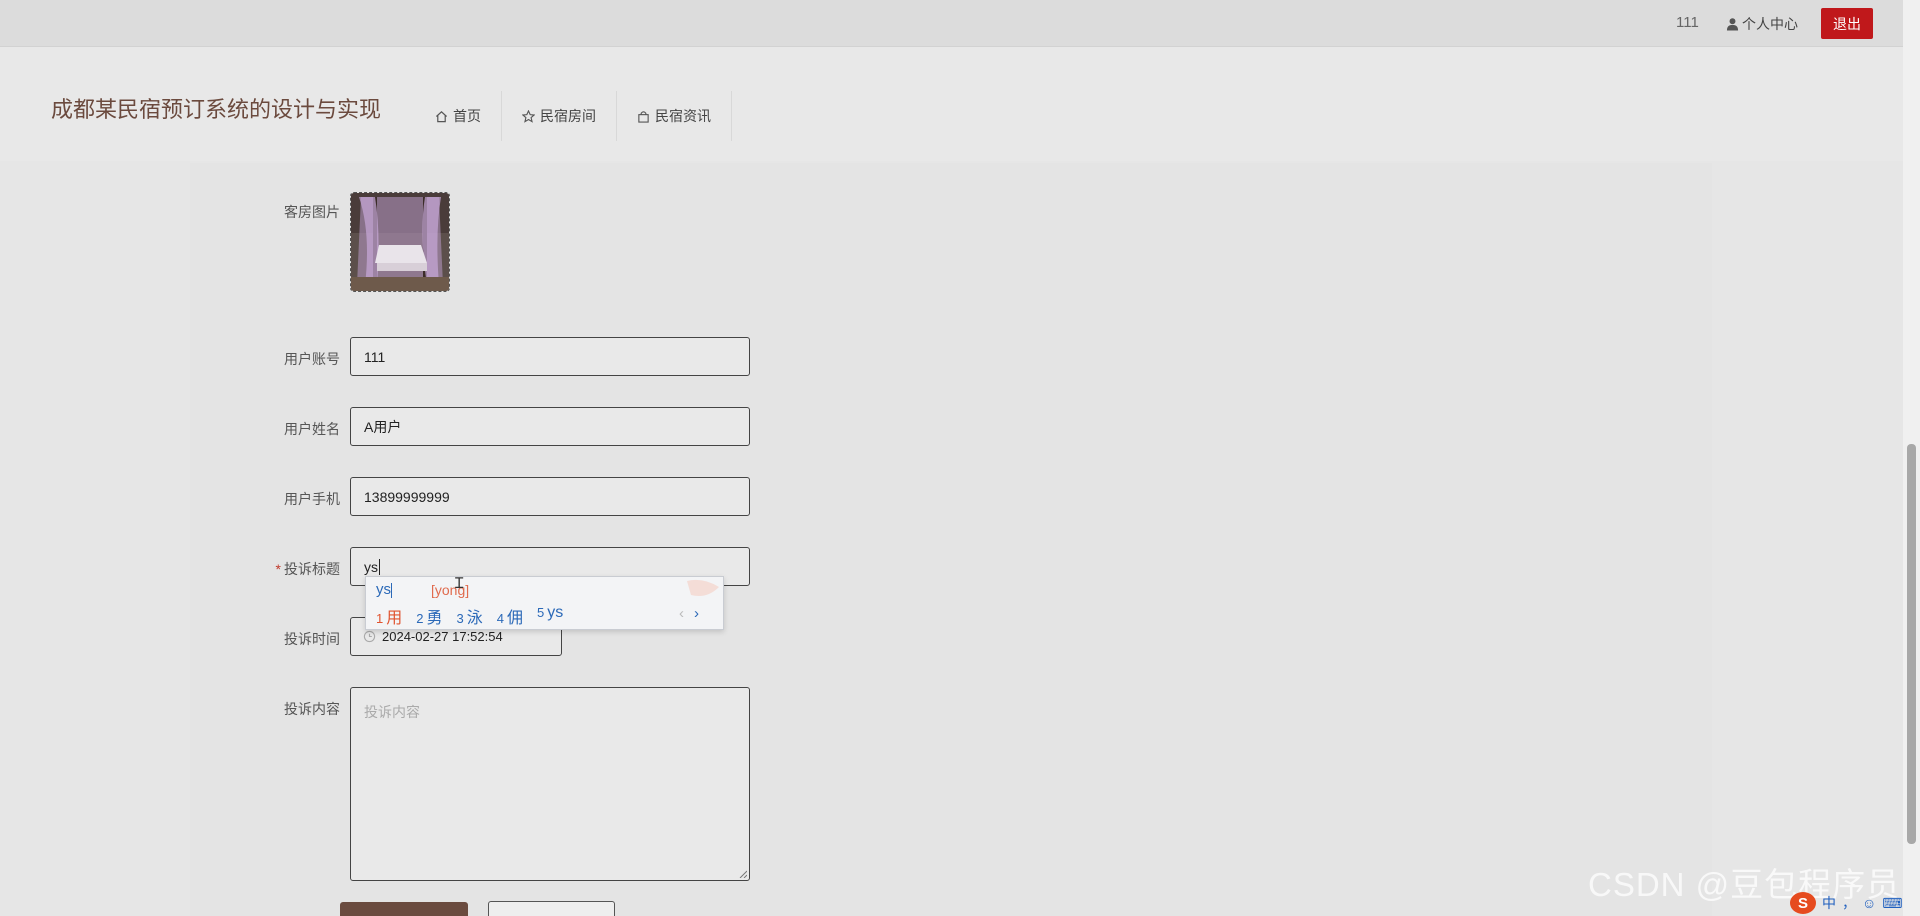 Image resolution: width=1920 pixels, height=916 pixels. I want to click on room-photo, so click(400, 242).